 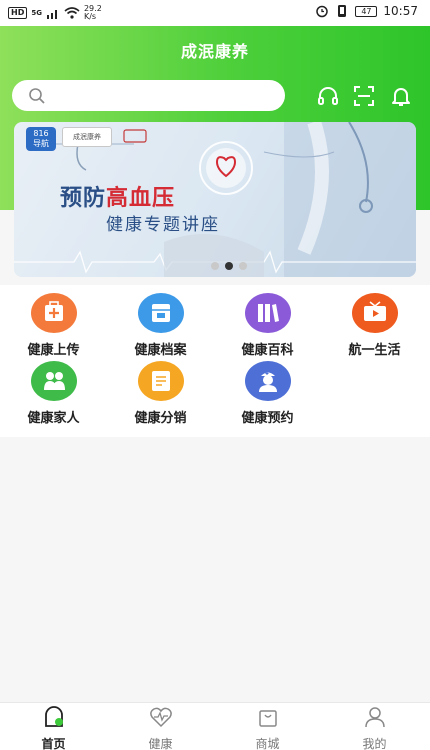 I want to click on tab-label: 健康, so click(x=160, y=743).